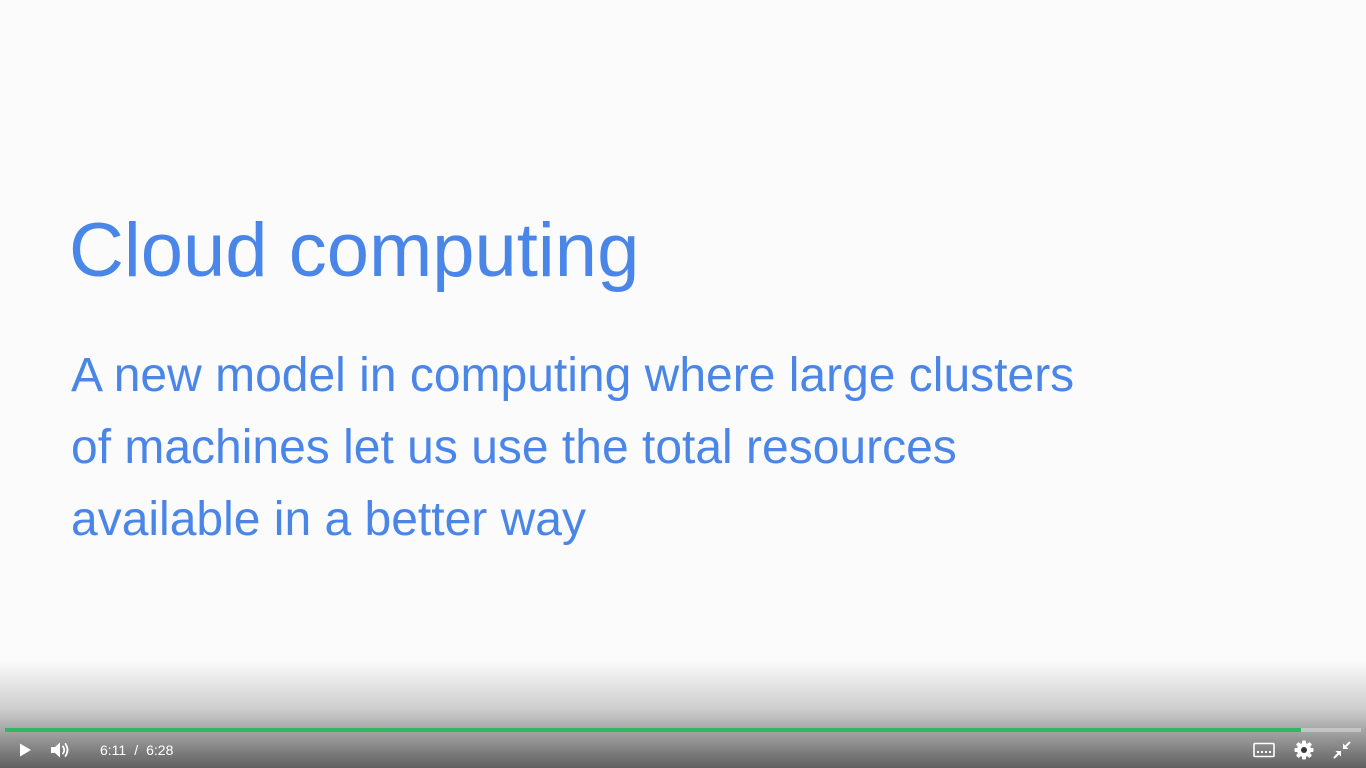 This screenshot has height=768, width=1366. I want to click on current-time: 6:11, so click(113, 750).